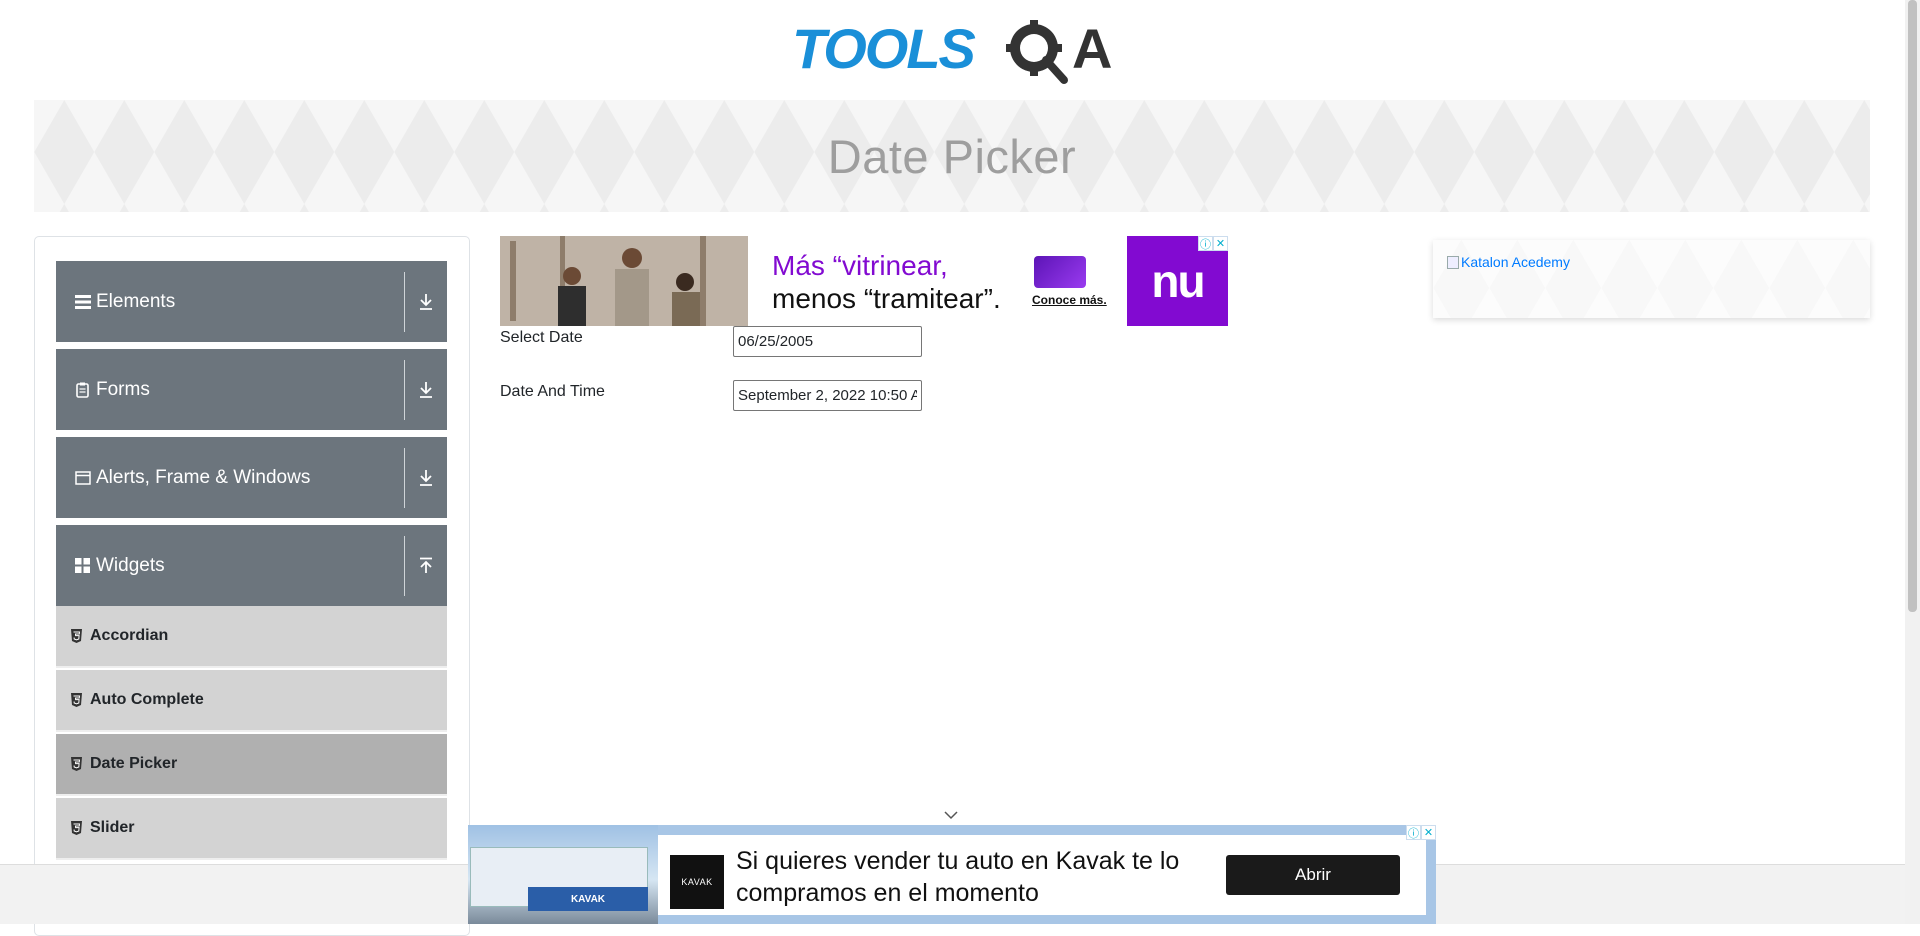 The image size is (1920, 936). Describe the element at coordinates (827, 341) in the screenshot. I see `select-date-input` at that location.